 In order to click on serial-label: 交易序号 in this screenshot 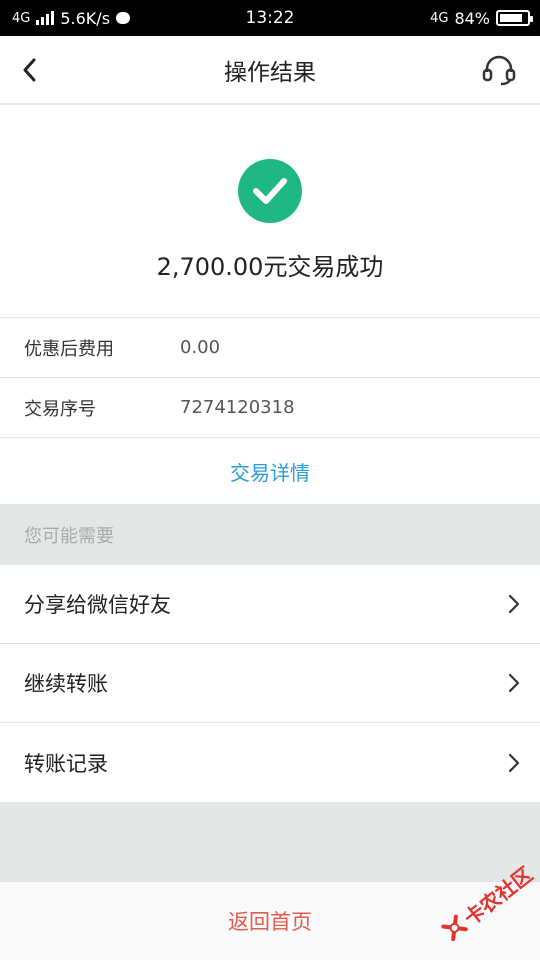, I will do `click(60, 409)`.